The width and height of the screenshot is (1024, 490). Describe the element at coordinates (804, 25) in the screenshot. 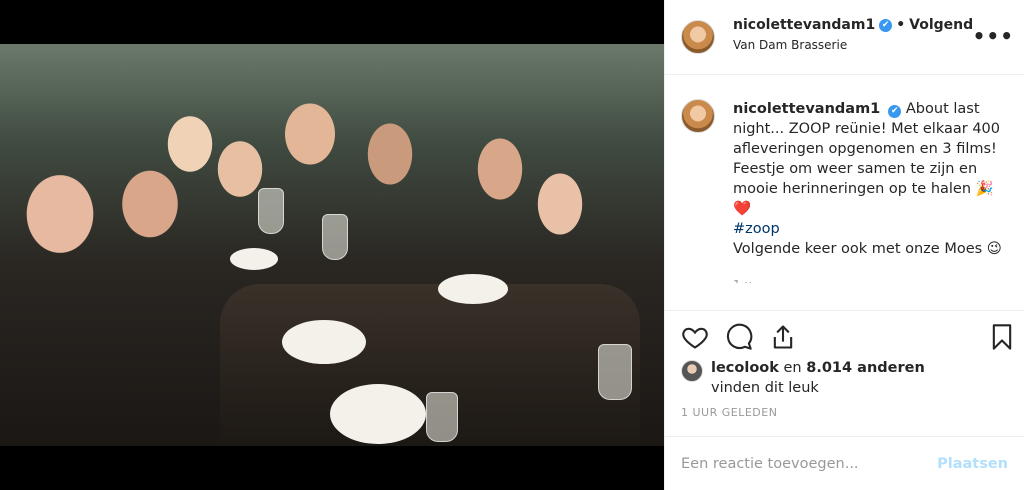

I see `author-username: nicolettevandam1` at that location.